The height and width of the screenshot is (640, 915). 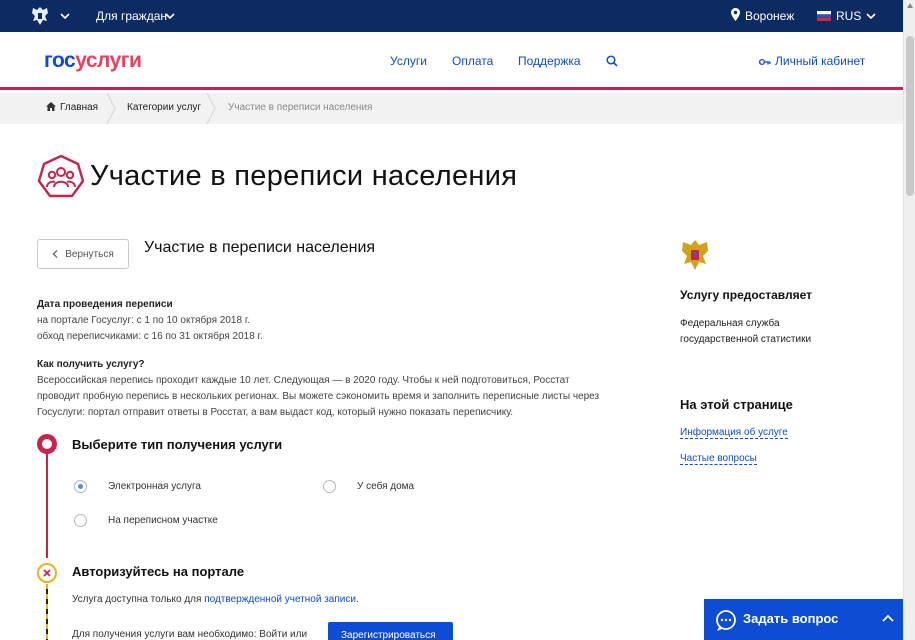 I want to click on city-selector: Воронеж, so click(x=769, y=16).